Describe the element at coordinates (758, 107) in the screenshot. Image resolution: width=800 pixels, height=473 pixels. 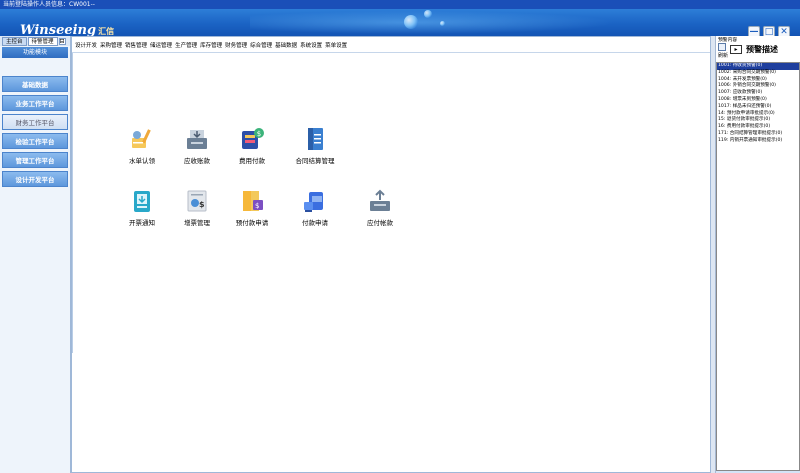
I see `alert-item: 1017: 样品未归还预警(0)` at that location.